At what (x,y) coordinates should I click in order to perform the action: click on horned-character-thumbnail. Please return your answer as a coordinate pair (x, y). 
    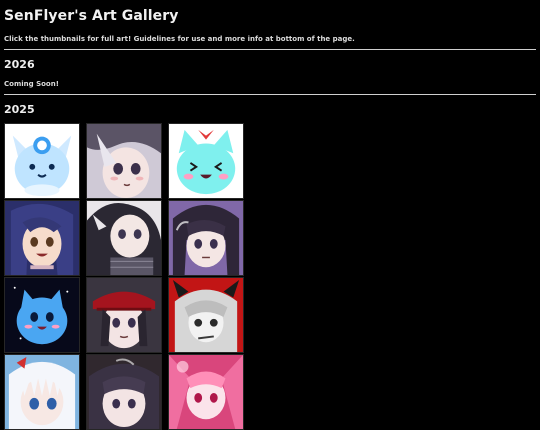
    Looking at the image, I should click on (206, 315).